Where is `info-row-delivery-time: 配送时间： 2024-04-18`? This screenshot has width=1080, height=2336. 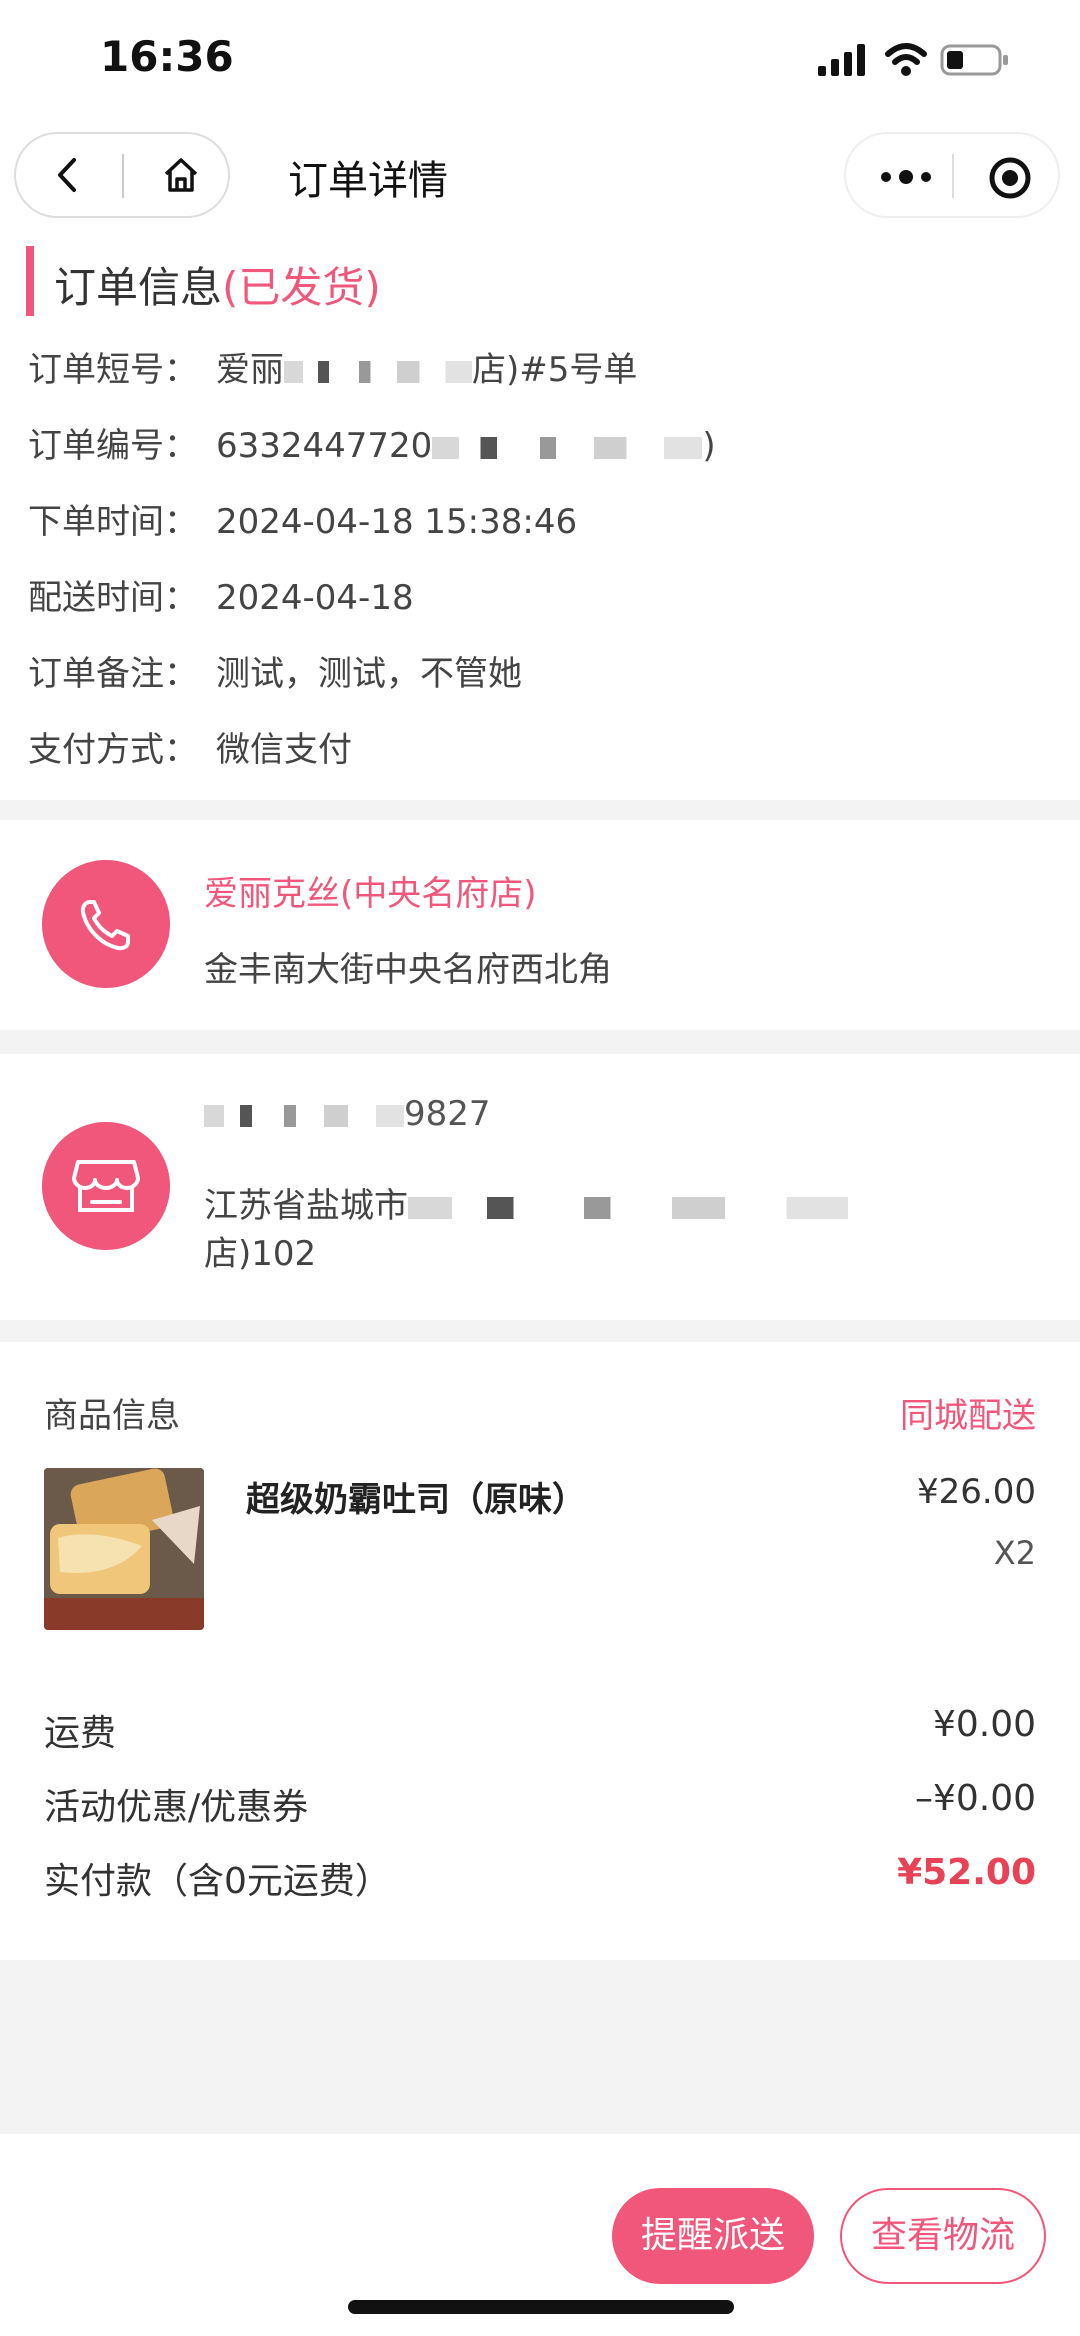 info-row-delivery-time: 配送时间： 2024-04-18 is located at coordinates (221, 594).